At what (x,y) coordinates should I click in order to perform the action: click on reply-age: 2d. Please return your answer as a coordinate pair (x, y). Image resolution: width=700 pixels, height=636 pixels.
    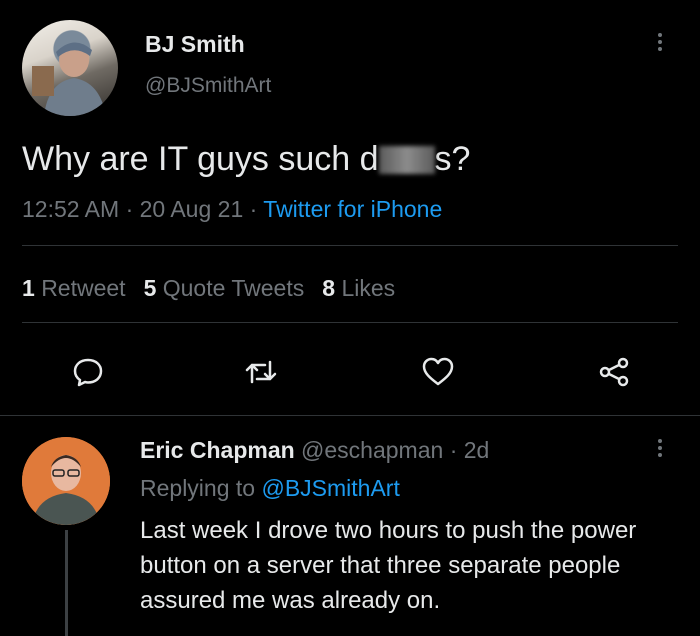
    Looking at the image, I should click on (477, 450).